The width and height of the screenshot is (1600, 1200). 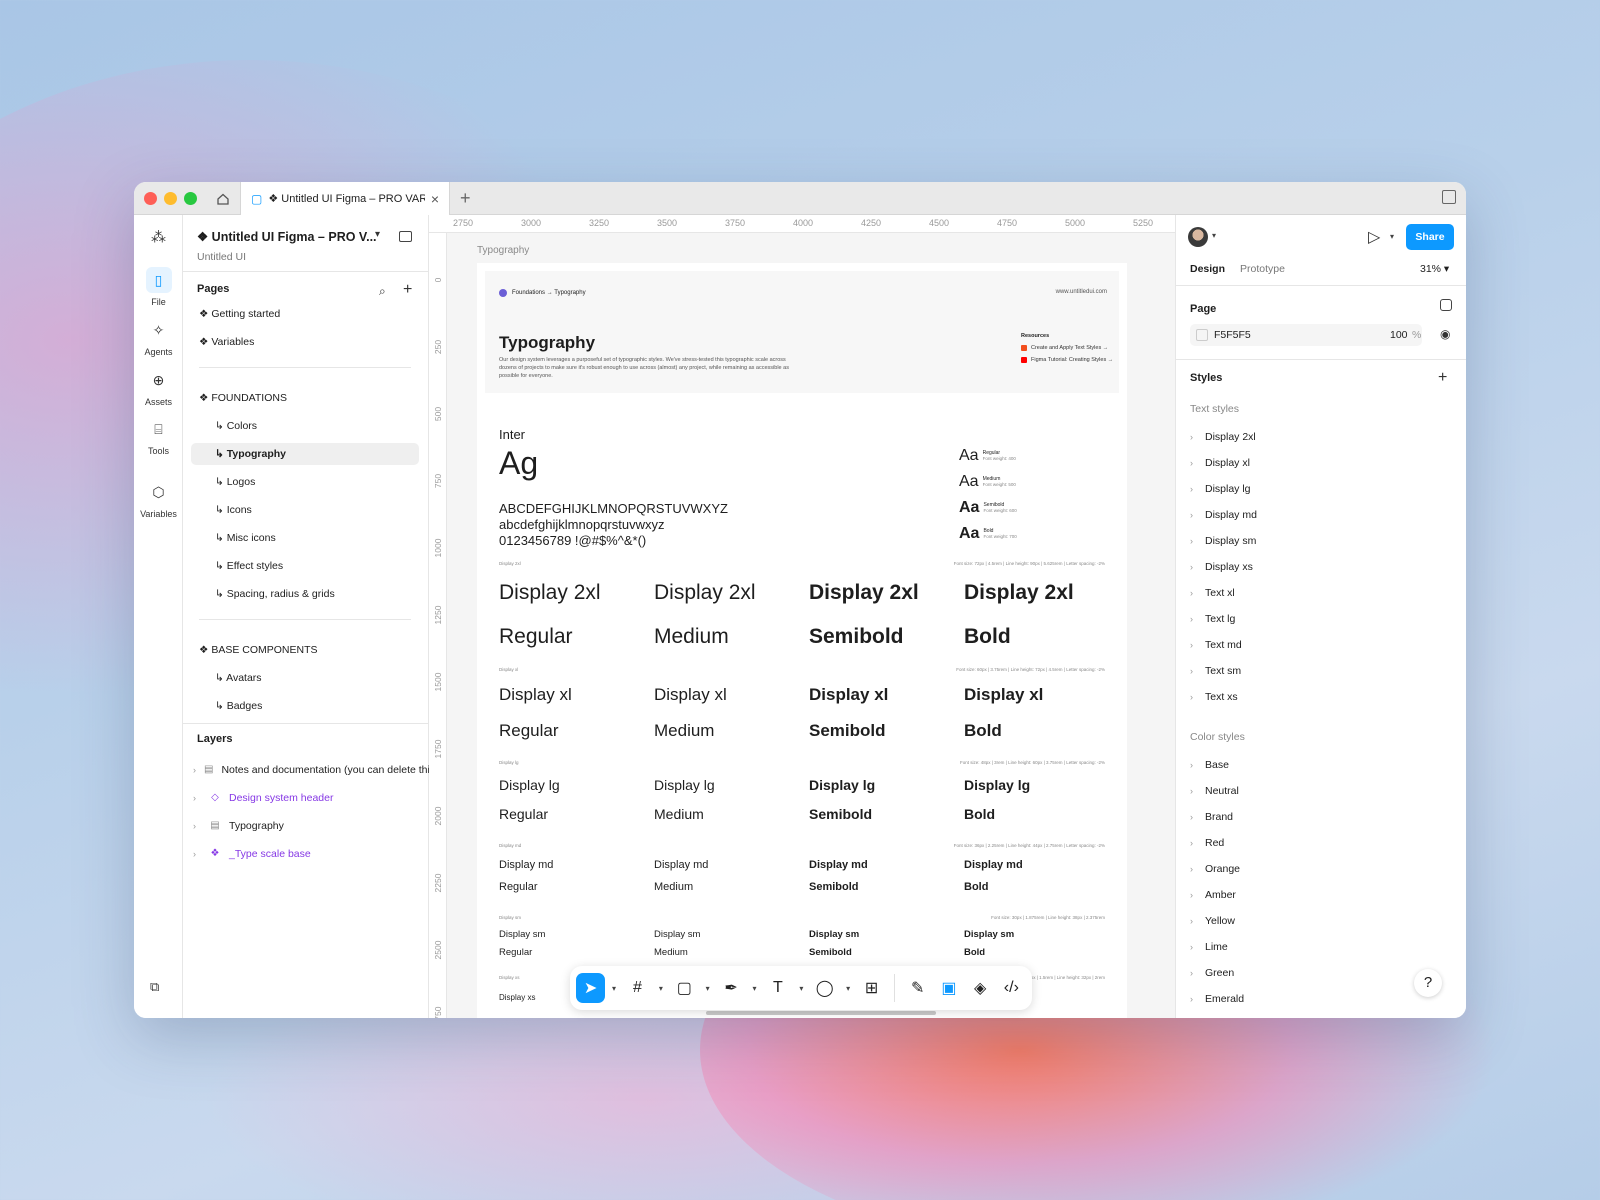 What do you see at coordinates (345, 198) in the screenshot?
I see `file-tab: ▢ ❖ Untitled UI Figma – PRO VARIA ×` at bounding box center [345, 198].